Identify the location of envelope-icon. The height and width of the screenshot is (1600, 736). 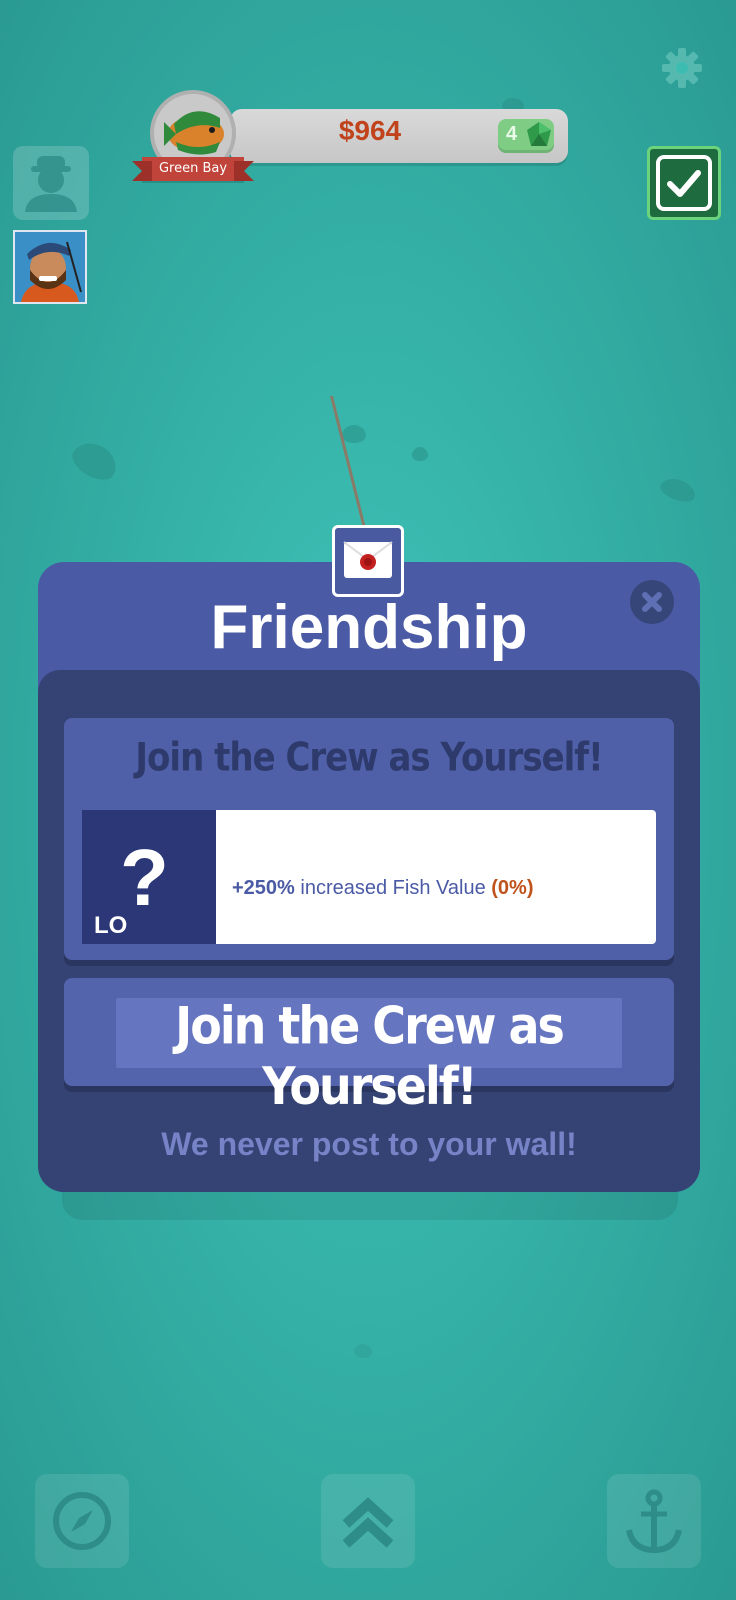
(368, 559).